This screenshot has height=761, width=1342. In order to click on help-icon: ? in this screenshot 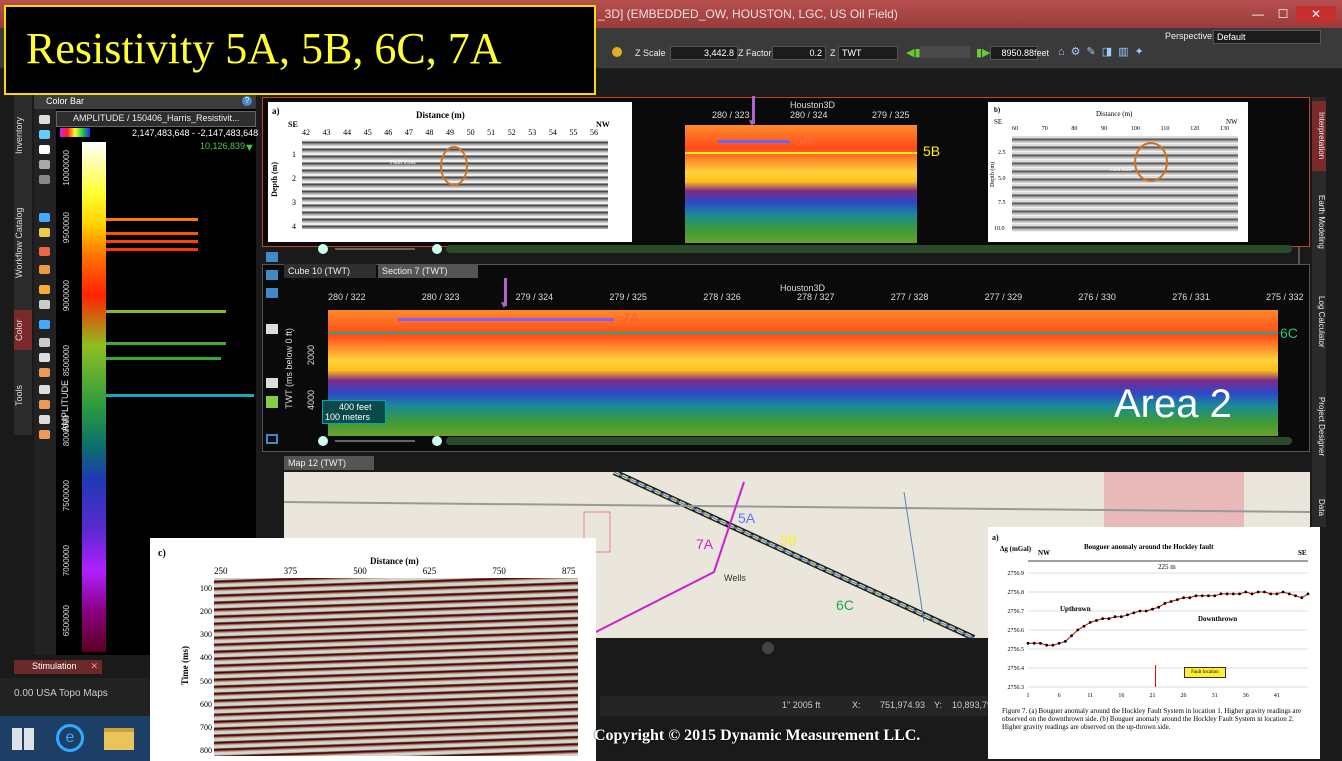, I will do `click(247, 101)`.